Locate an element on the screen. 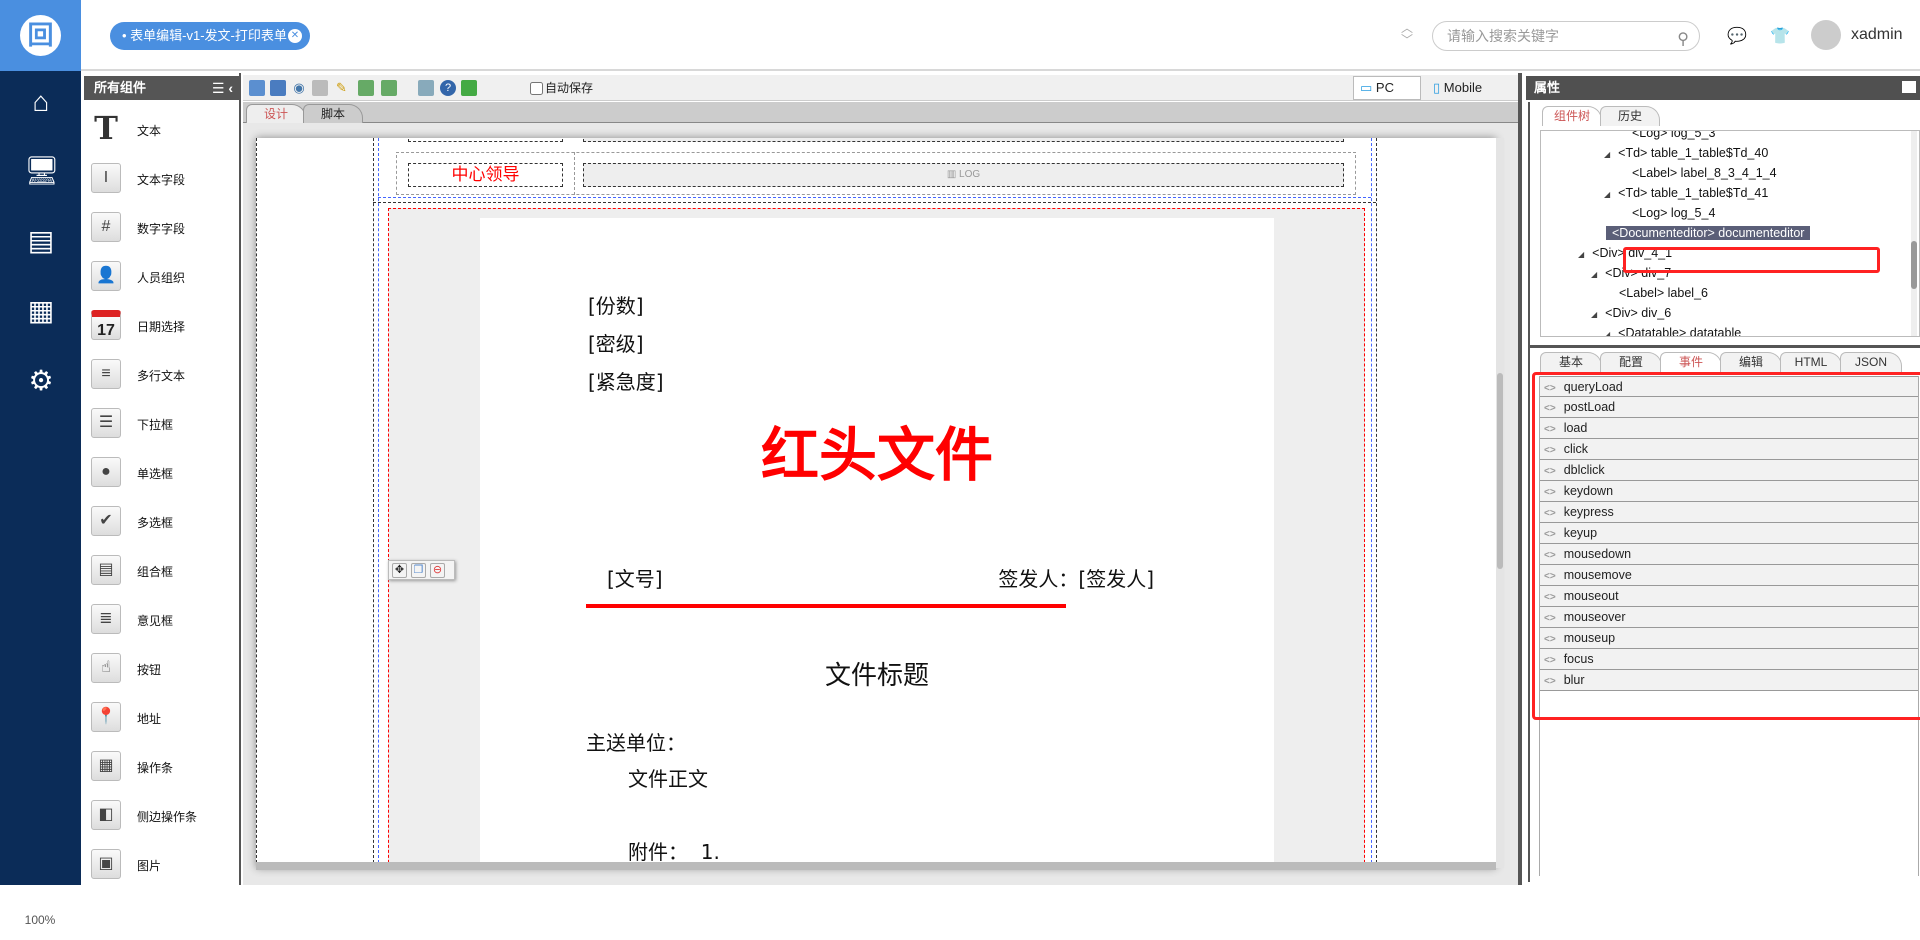 The image size is (1920, 940). save-icon is located at coordinates (257, 88).